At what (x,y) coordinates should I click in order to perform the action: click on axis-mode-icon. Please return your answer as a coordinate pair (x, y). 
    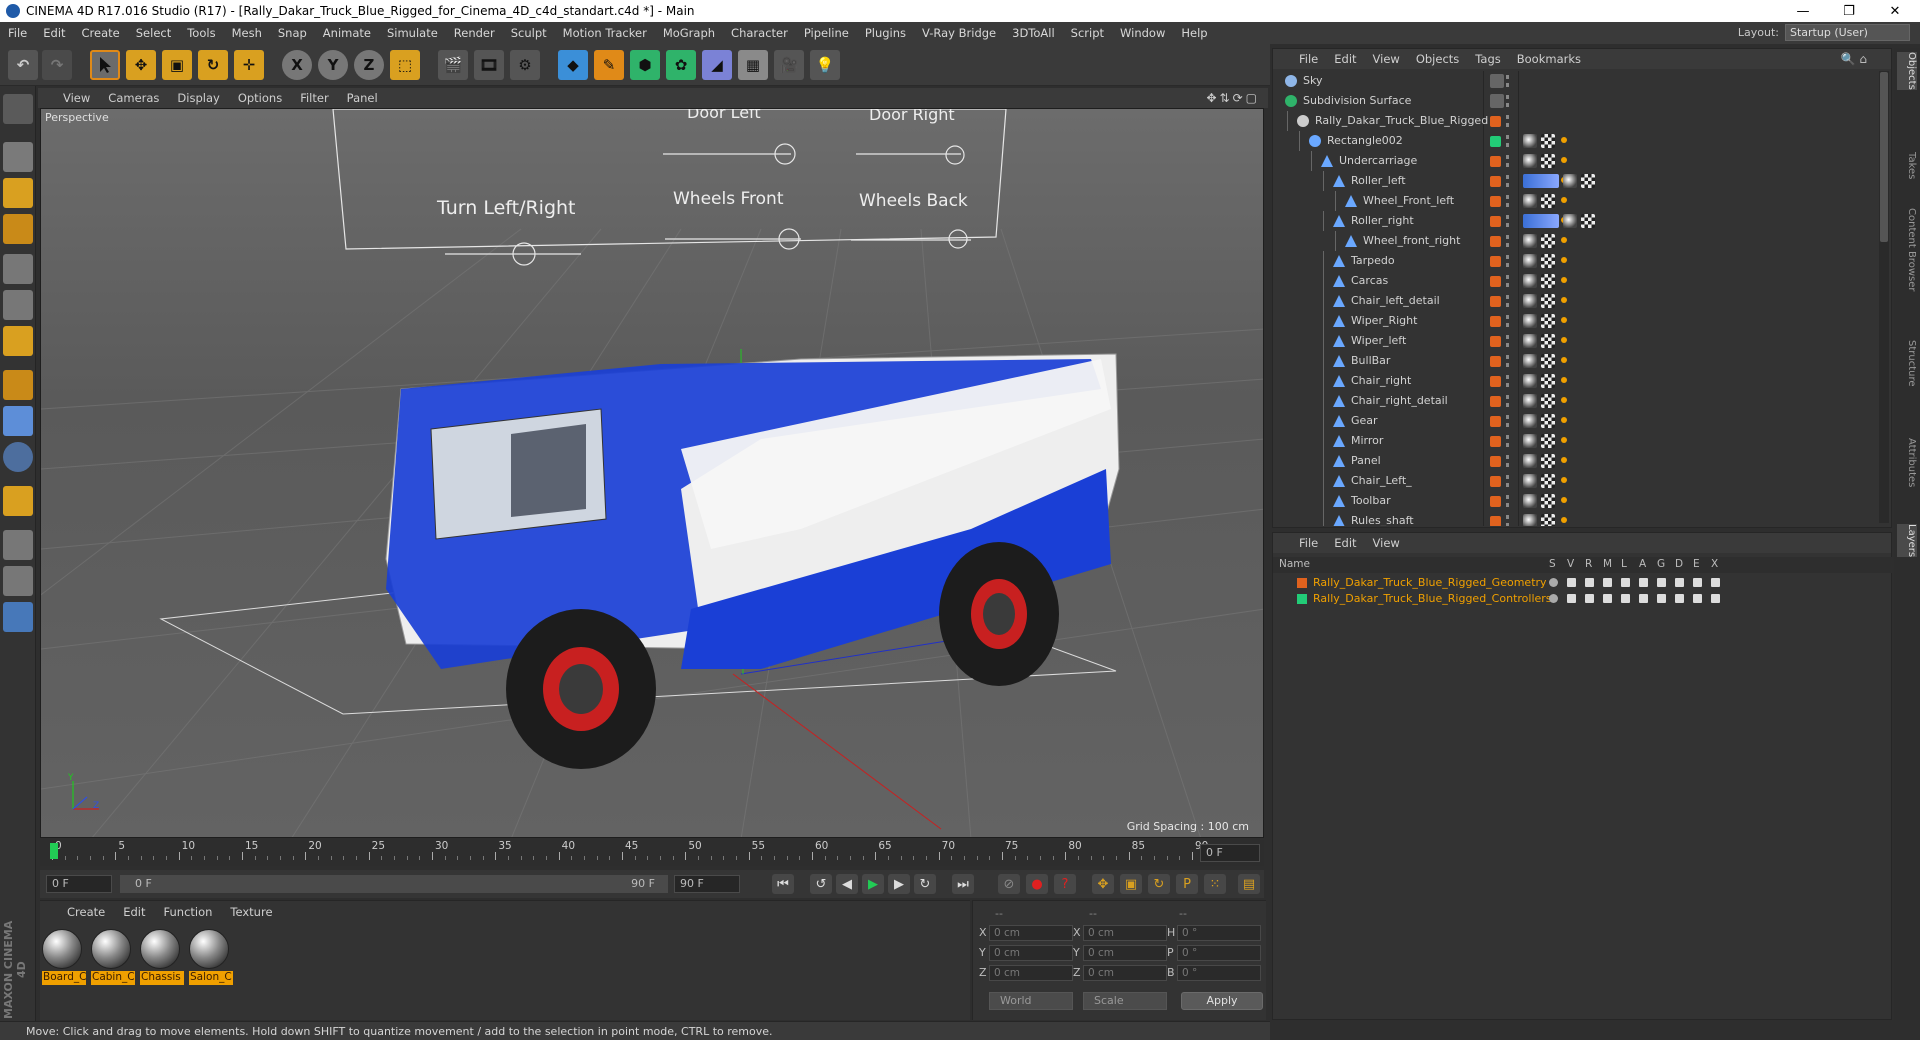
    Looking at the image, I should click on (18, 385).